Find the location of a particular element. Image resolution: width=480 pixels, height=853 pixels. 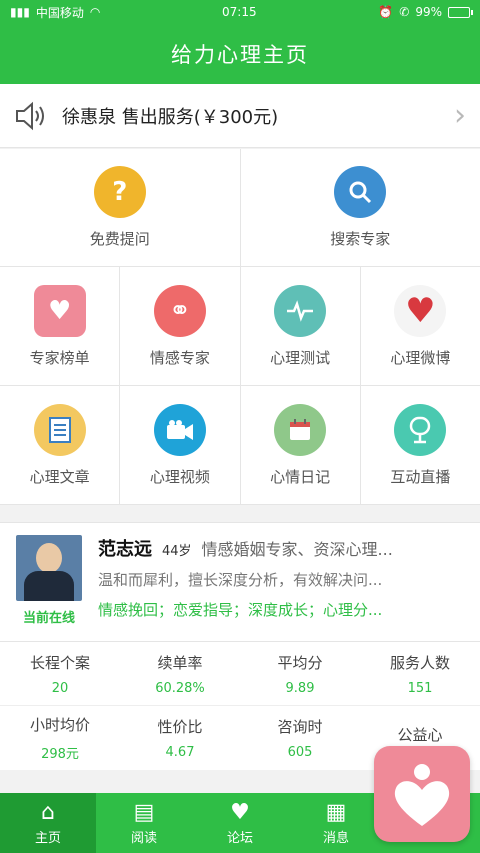

grid-item-psych-test: 心理测试 is located at coordinates (301, 326).